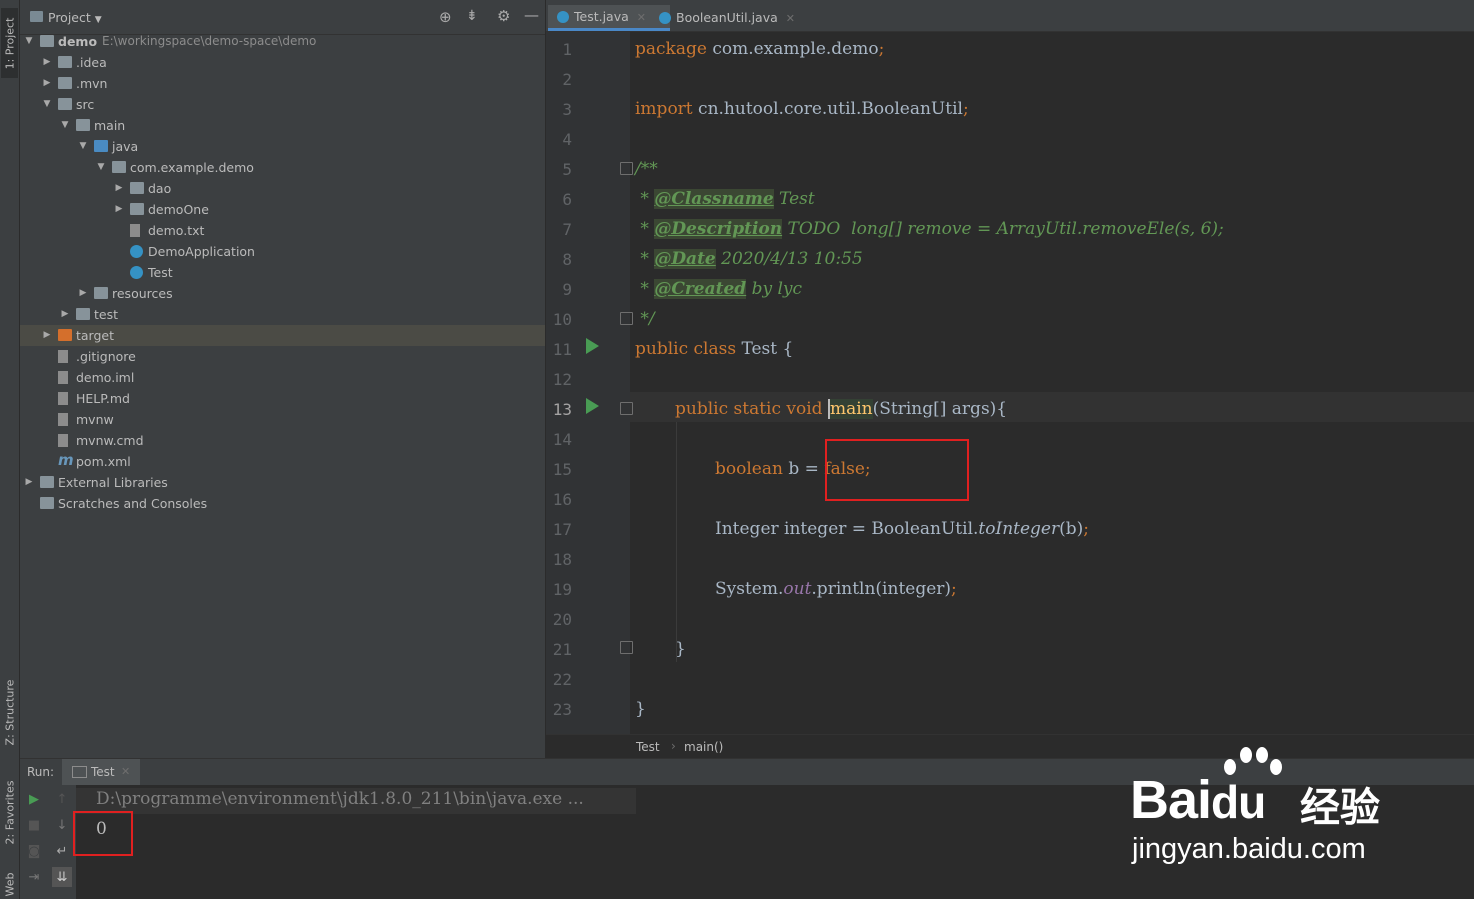 The width and height of the screenshot is (1474, 899). Describe the element at coordinates (592, 406) in the screenshot. I see `run-main-icon` at that location.